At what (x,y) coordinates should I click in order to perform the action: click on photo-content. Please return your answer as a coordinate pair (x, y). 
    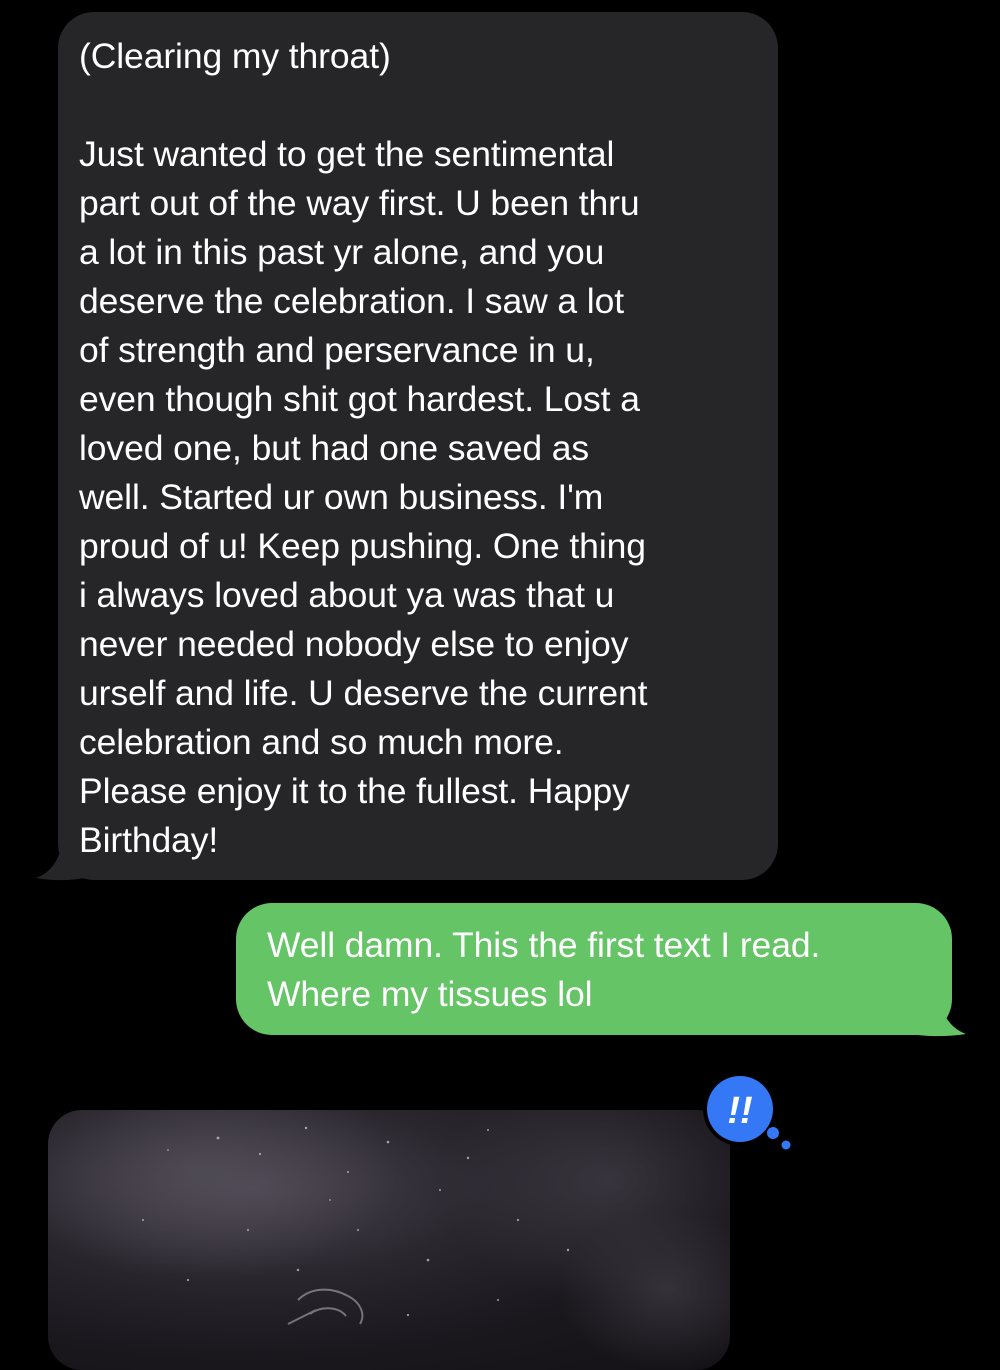
    Looking at the image, I should click on (389, 1240).